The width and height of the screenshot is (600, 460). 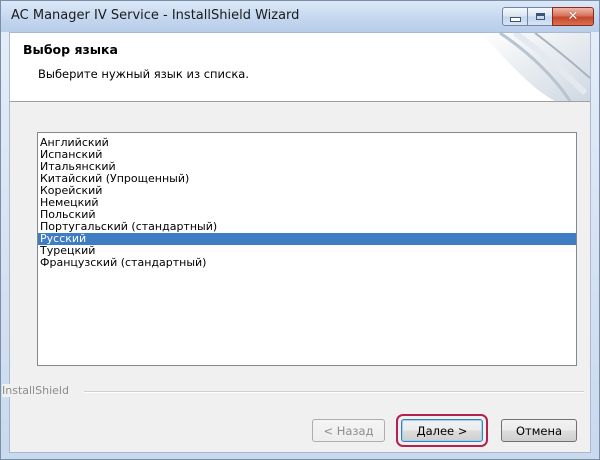 What do you see at coordinates (307, 239) in the screenshot?
I see `language-list-item: Русский` at bounding box center [307, 239].